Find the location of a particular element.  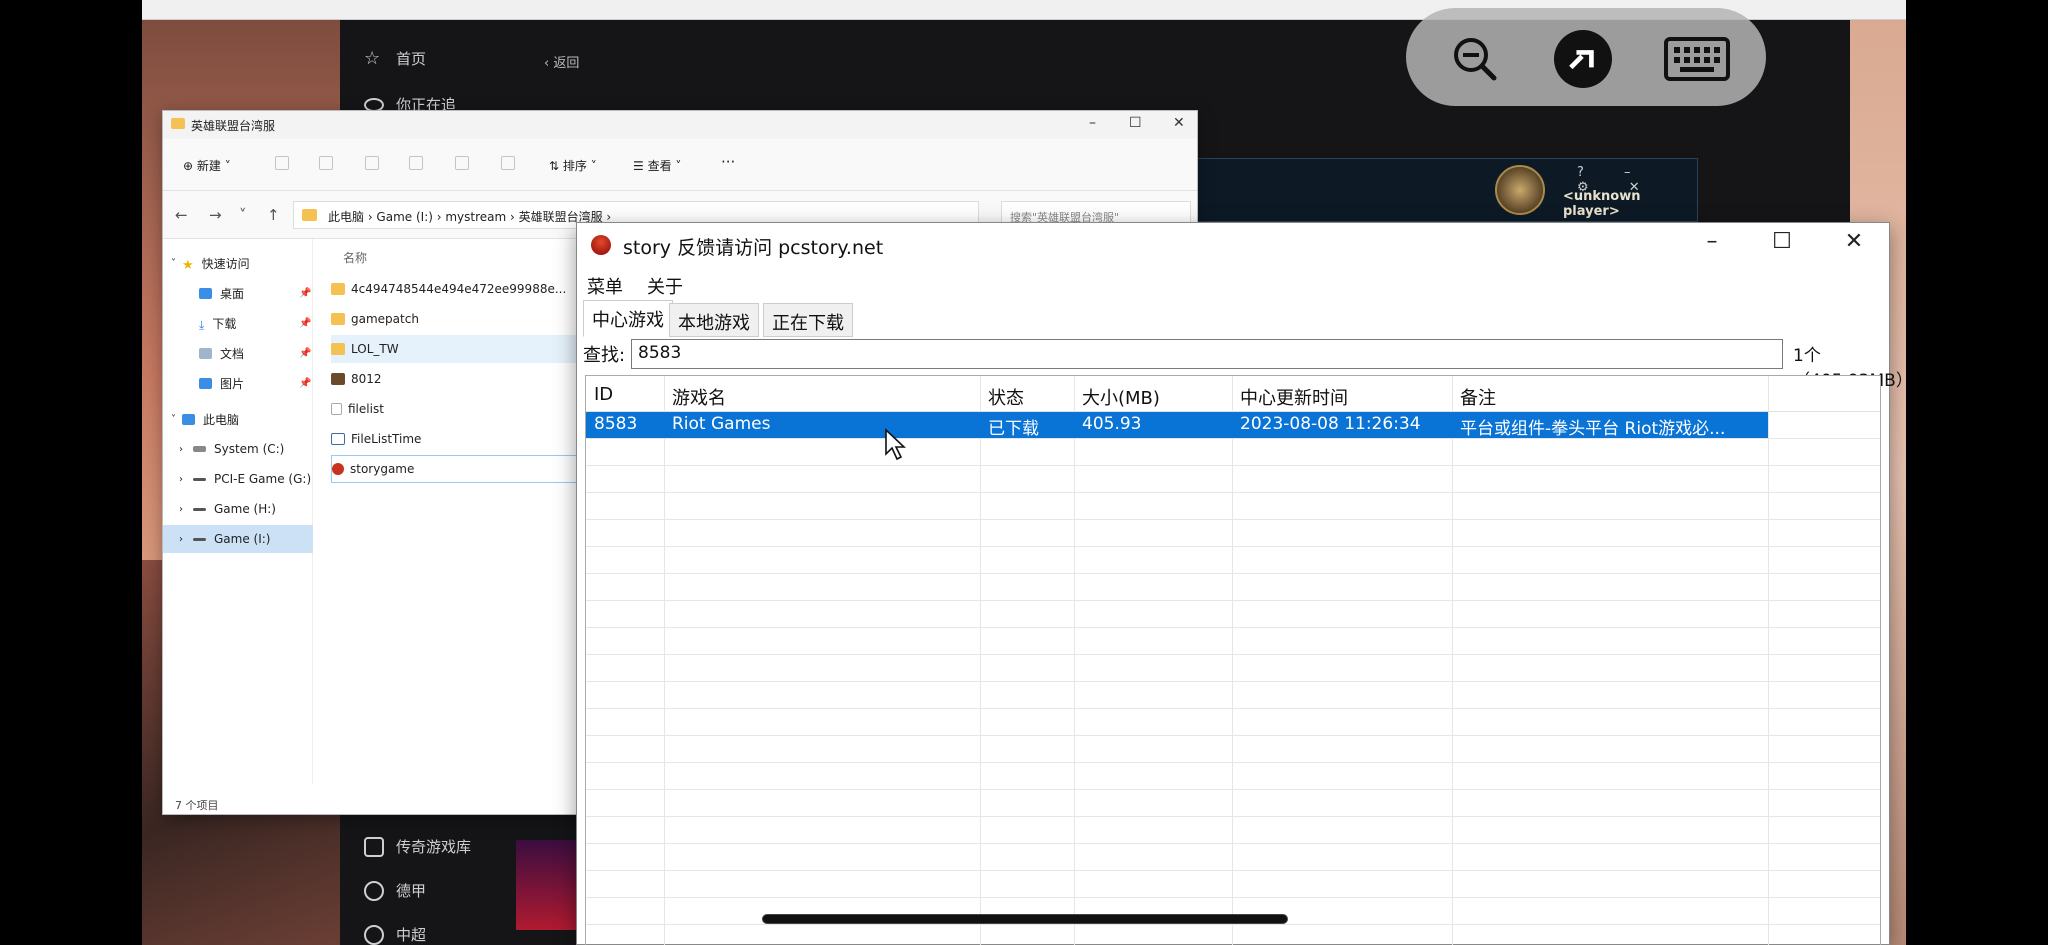

nav-downloads: ⤓ 下载 📌 is located at coordinates (238, 323).